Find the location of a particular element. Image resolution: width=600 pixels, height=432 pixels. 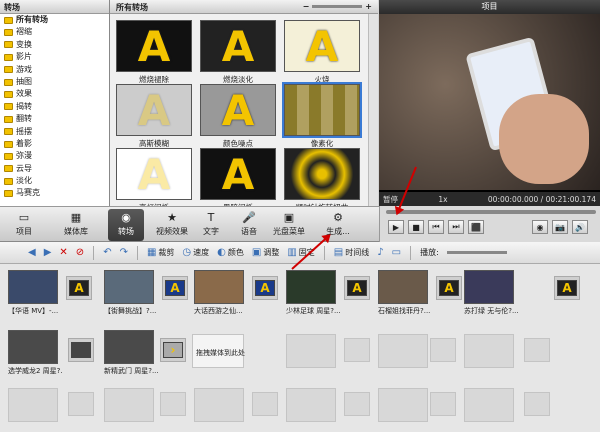

audio-icon: ♪ is located at coordinates (380, 253).